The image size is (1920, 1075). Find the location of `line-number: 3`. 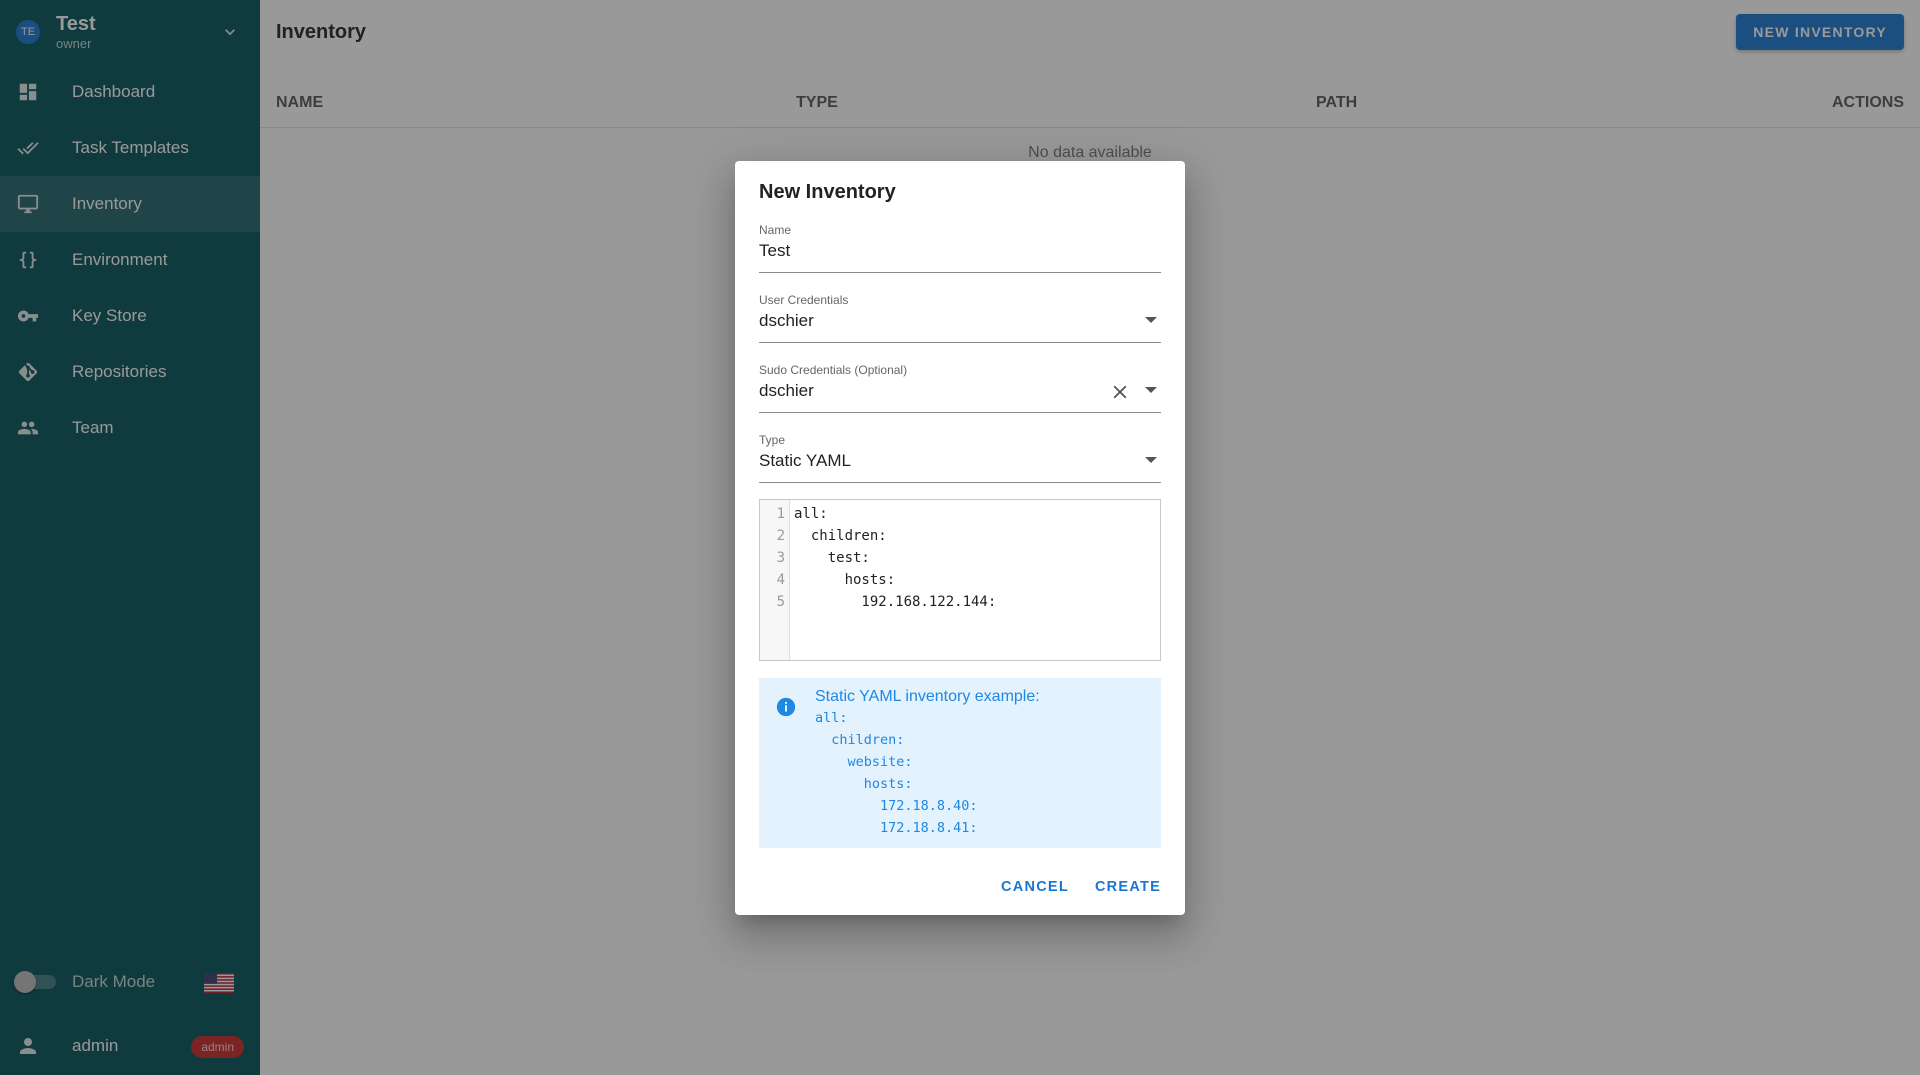

line-number: 3 is located at coordinates (780, 558).